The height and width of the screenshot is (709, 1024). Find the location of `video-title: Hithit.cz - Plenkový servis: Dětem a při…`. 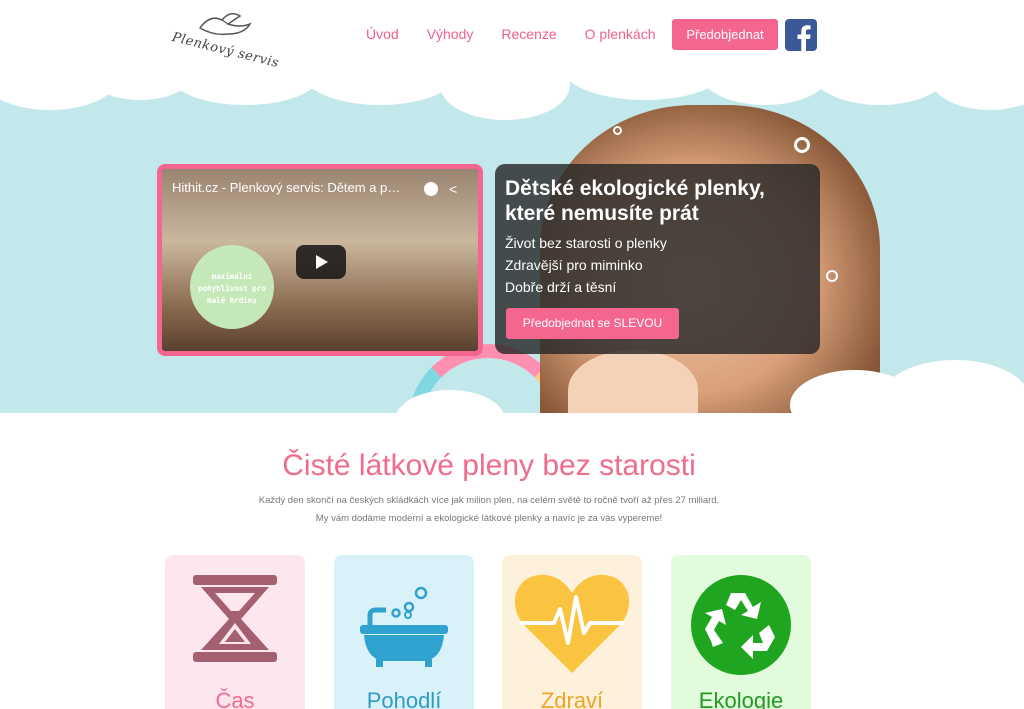

video-title: Hithit.cz - Plenkový servis: Dětem a při… is located at coordinates (287, 187).